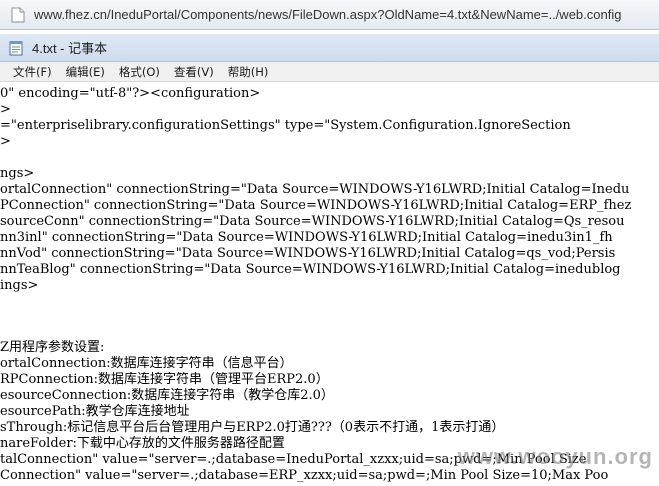 Image resolution: width=659 pixels, height=486 pixels. Describe the element at coordinates (19, 285) in the screenshot. I see `editor-line: ings>` at that location.